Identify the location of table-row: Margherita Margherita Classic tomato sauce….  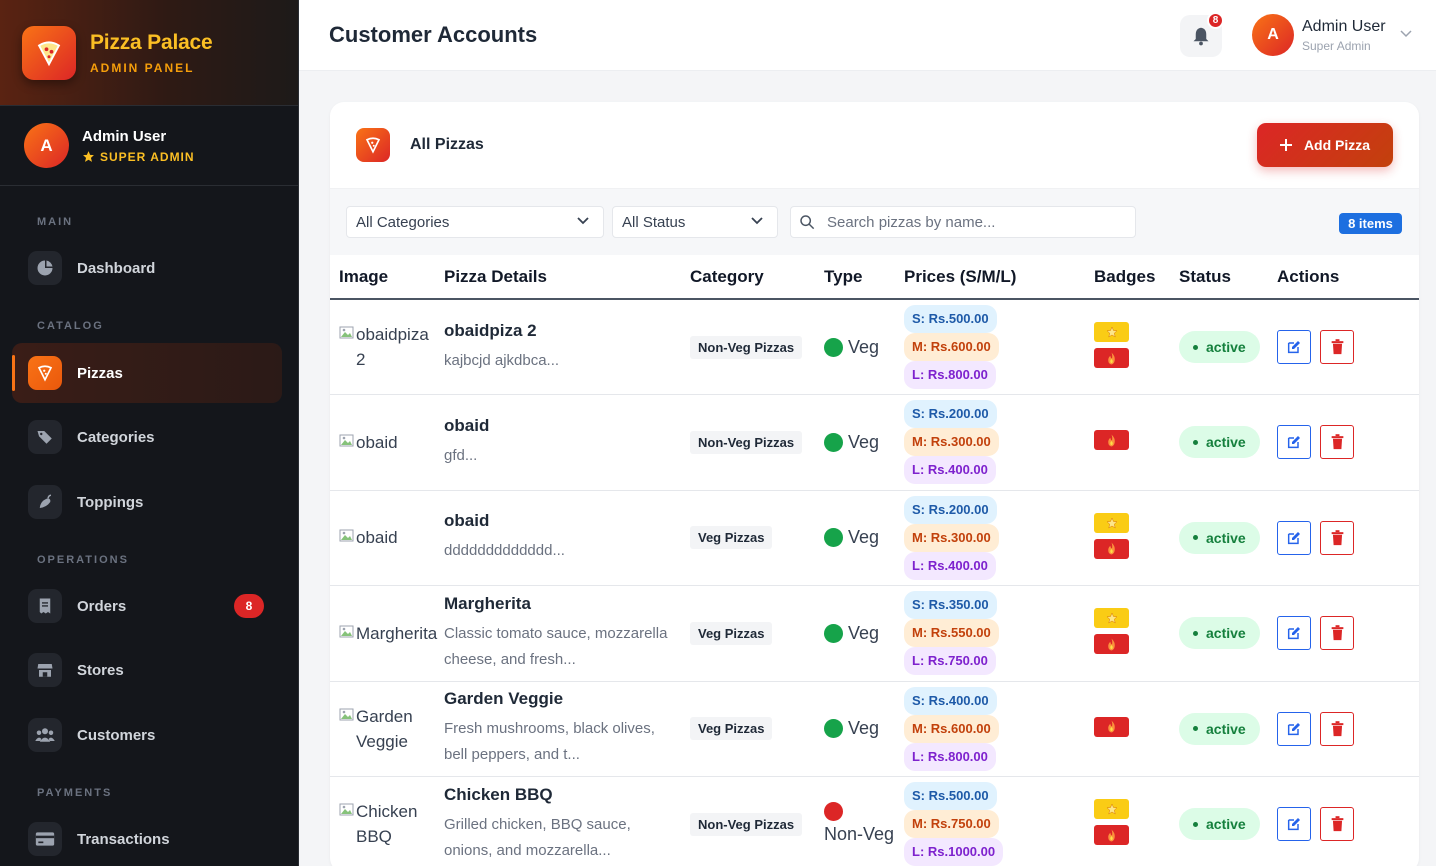
(874, 634).